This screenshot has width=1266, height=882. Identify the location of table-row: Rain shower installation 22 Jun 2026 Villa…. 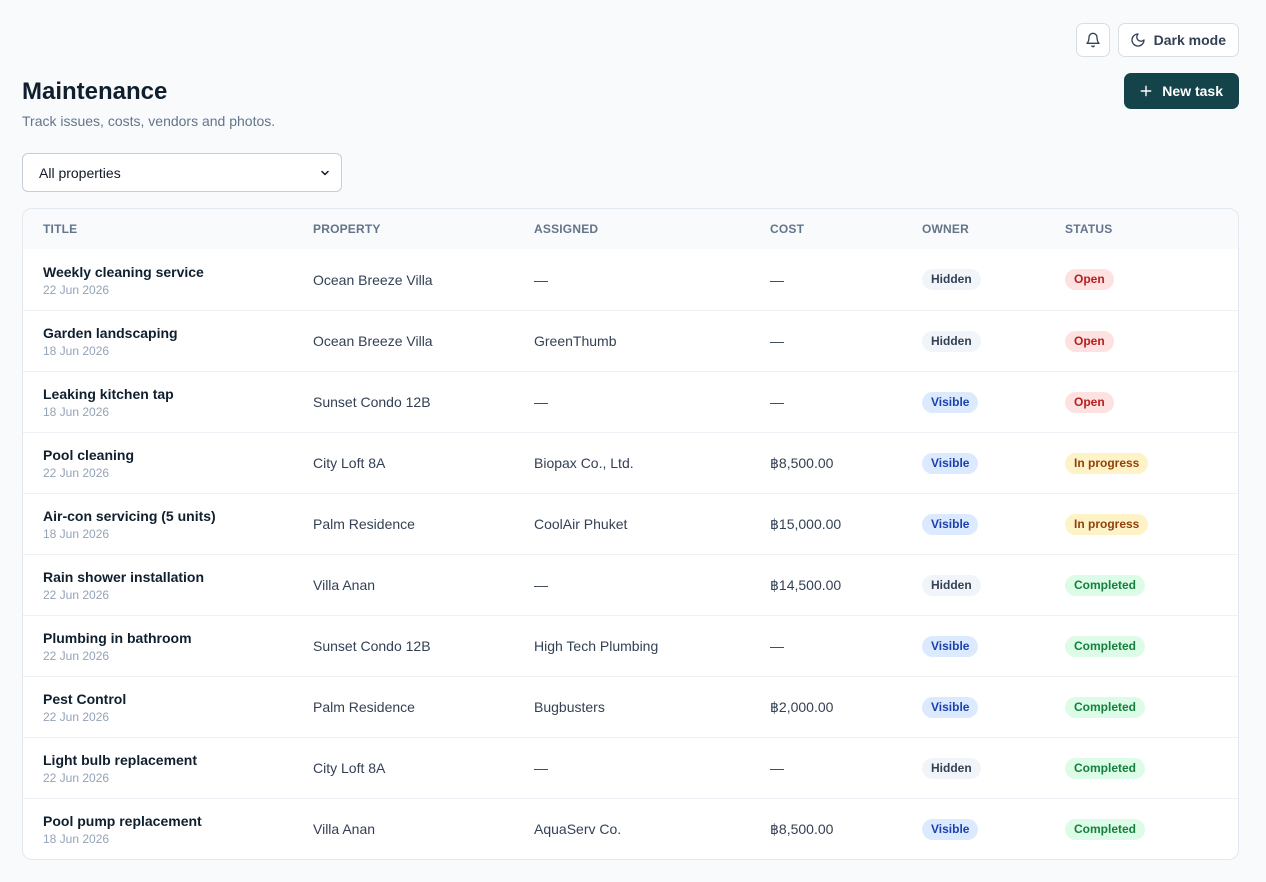
(630, 584).